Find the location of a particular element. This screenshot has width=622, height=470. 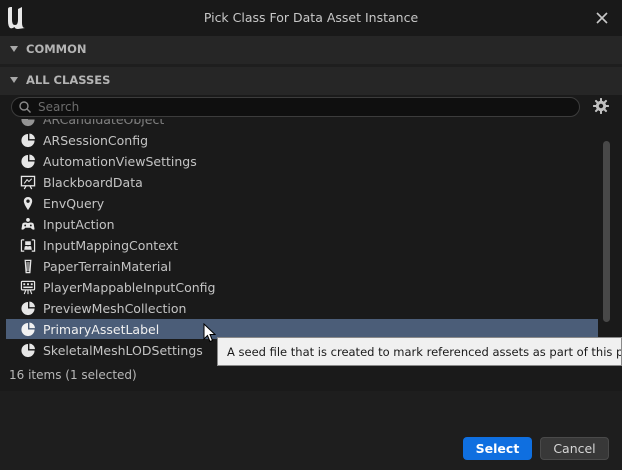

list-item: ARCandidateObject is located at coordinates (303, 124).